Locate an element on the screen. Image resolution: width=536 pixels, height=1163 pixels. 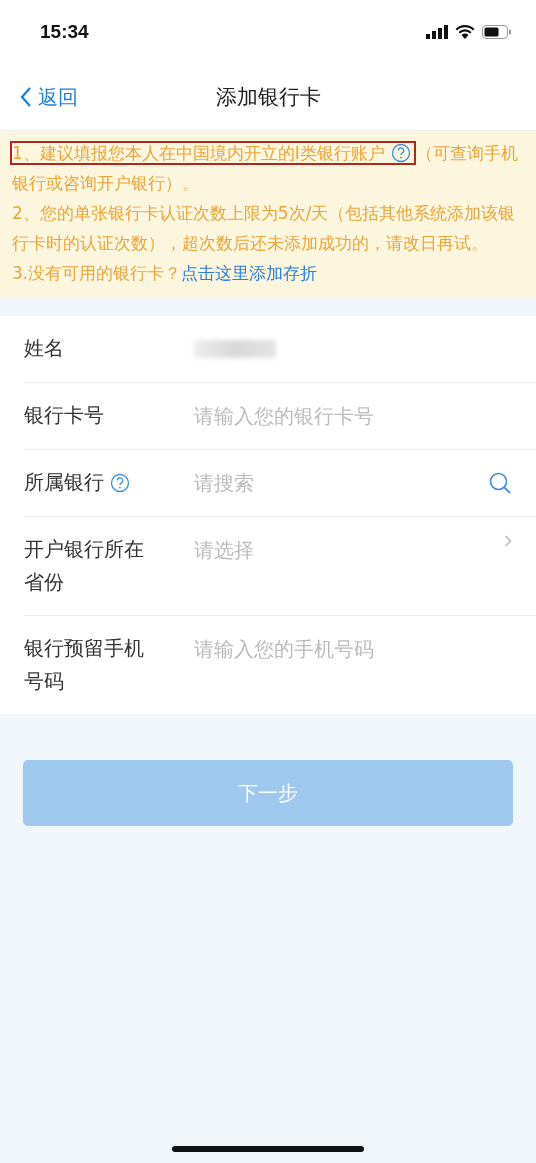
input-field: 请输入您的银行卡号 is located at coordinates (353, 415).